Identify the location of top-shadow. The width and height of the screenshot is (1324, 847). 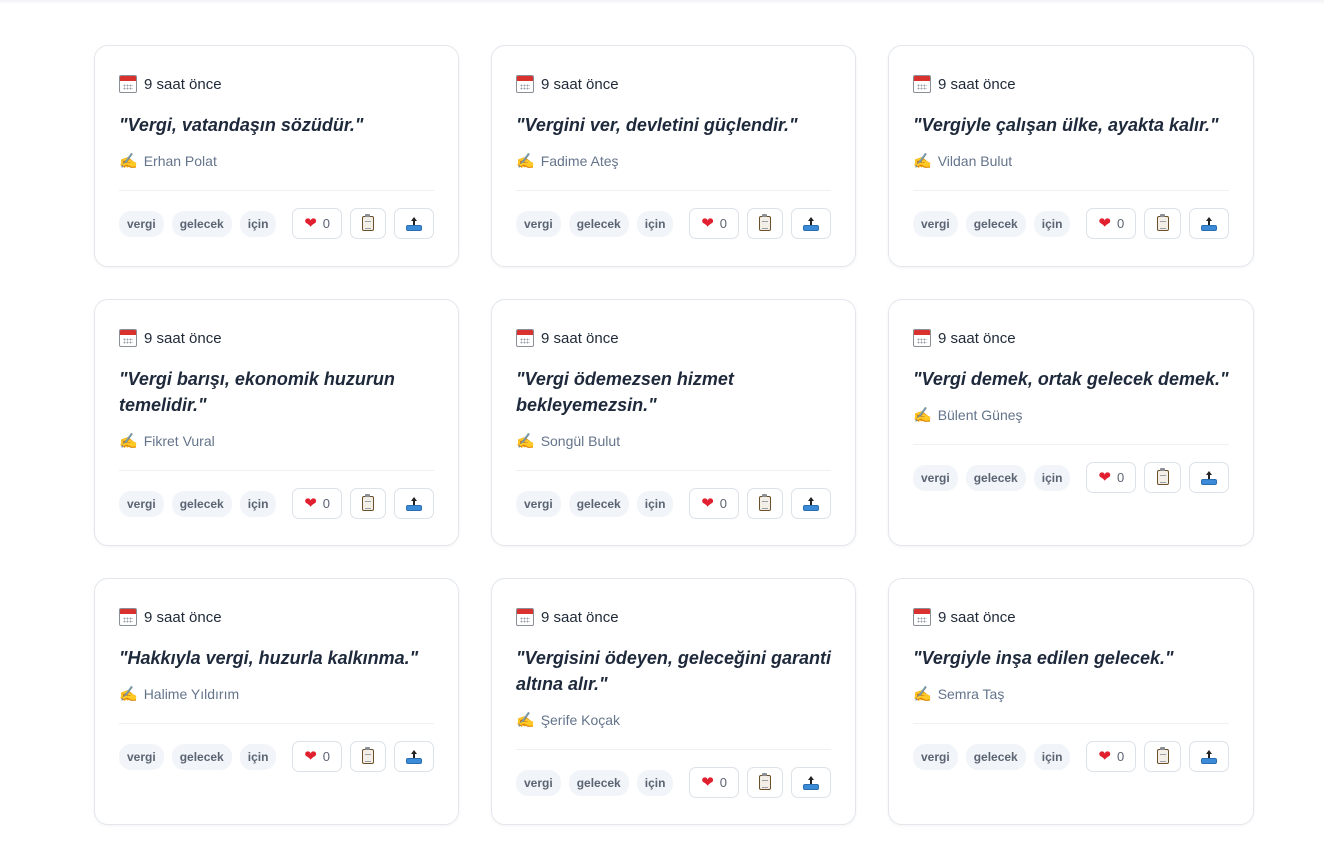
(662, 2).